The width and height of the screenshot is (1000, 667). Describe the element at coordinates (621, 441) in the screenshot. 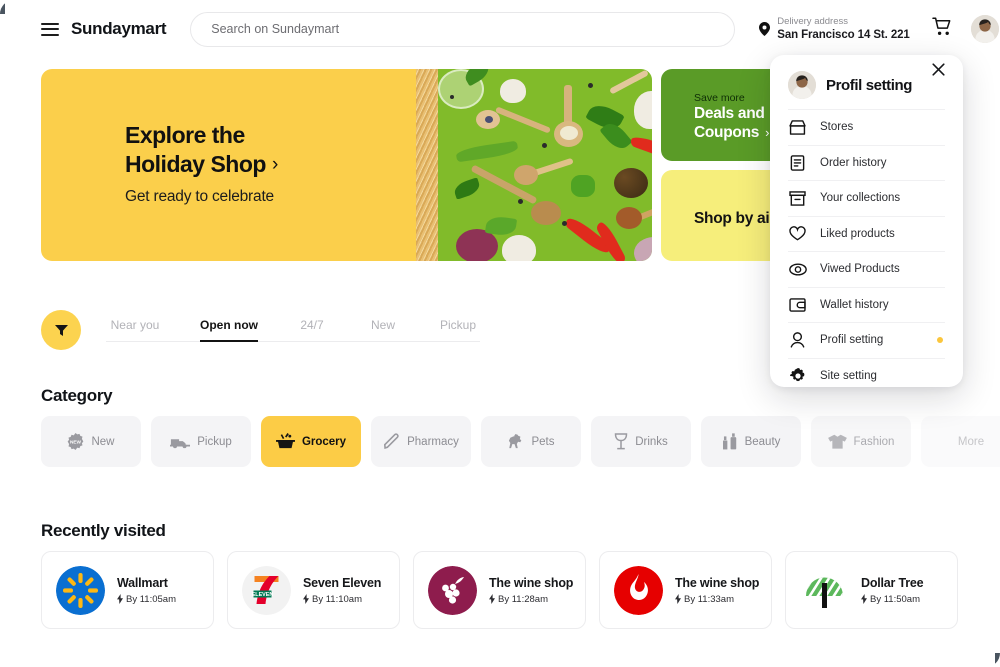

I see `drinks-glass-icon` at that location.